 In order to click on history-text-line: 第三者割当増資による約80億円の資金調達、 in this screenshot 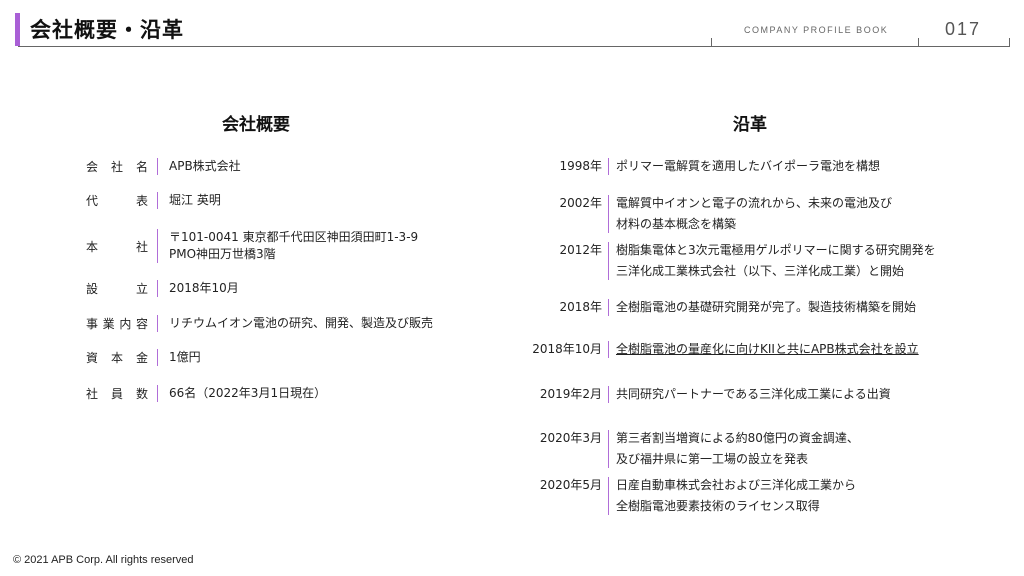, I will do `click(737, 438)`.